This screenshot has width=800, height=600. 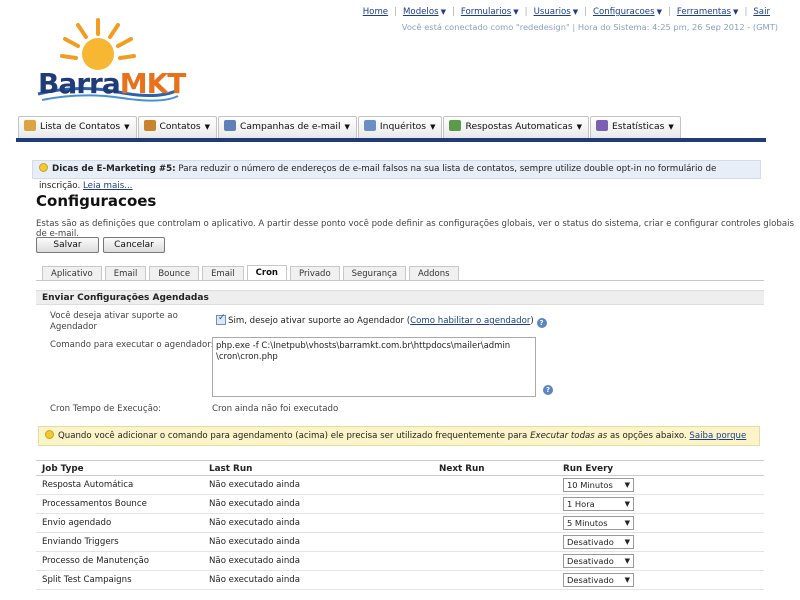 I want to click on logo: BarraMKT, so click(x=103, y=59).